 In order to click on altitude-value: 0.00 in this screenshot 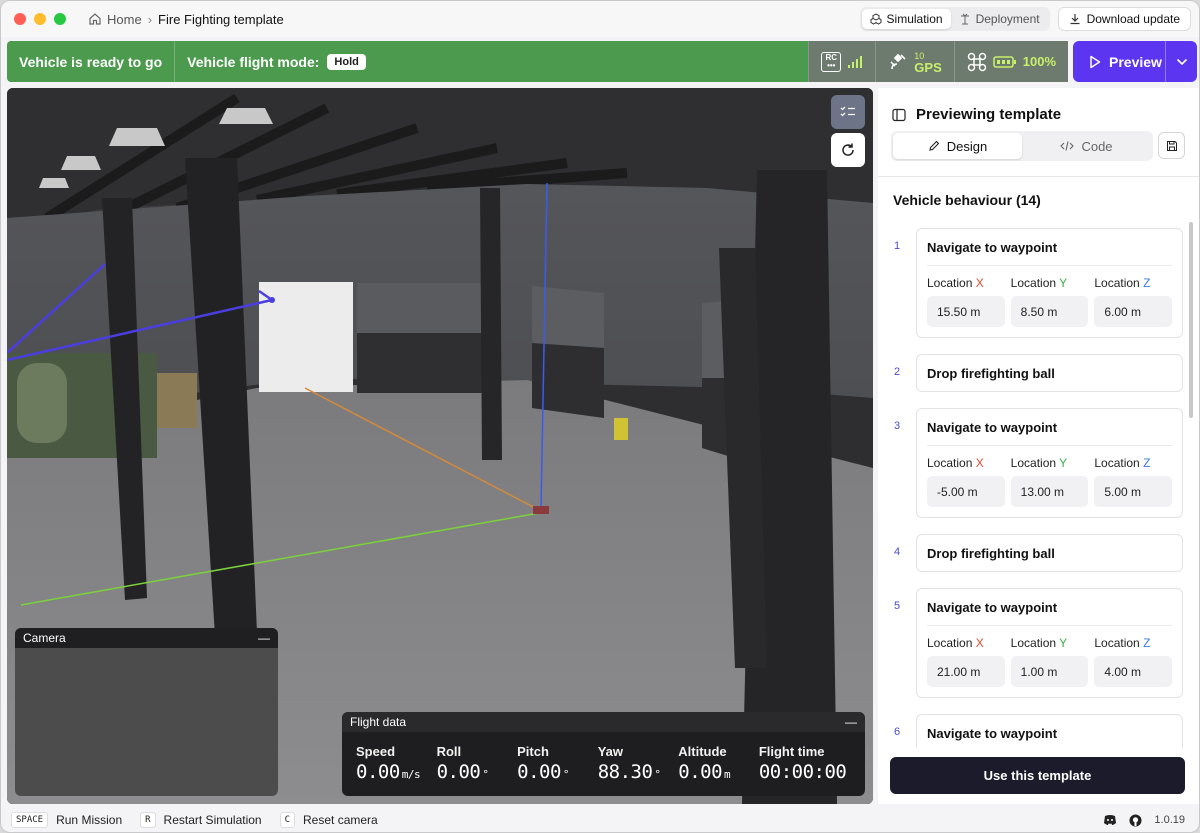, I will do `click(700, 772)`.